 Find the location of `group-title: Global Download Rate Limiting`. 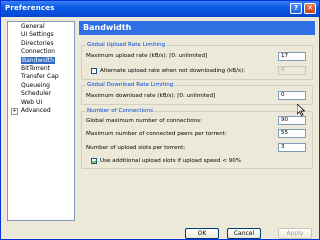

group-title: Global Download Rate Limiting is located at coordinates (130, 85).